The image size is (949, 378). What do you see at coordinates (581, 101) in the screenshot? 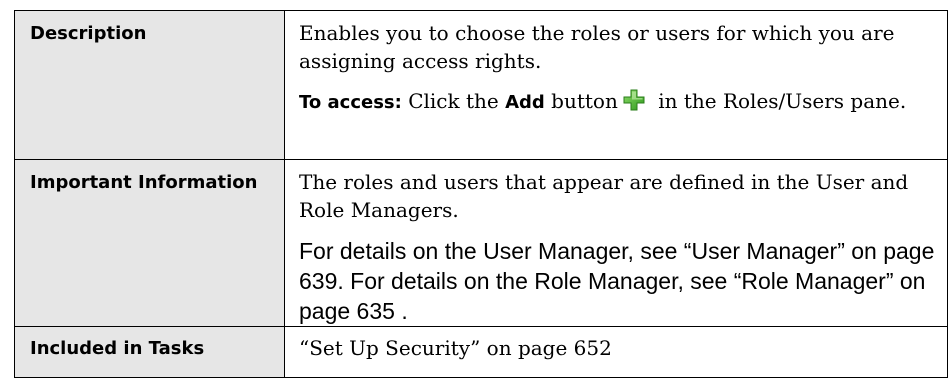
I see `button-text: button` at bounding box center [581, 101].